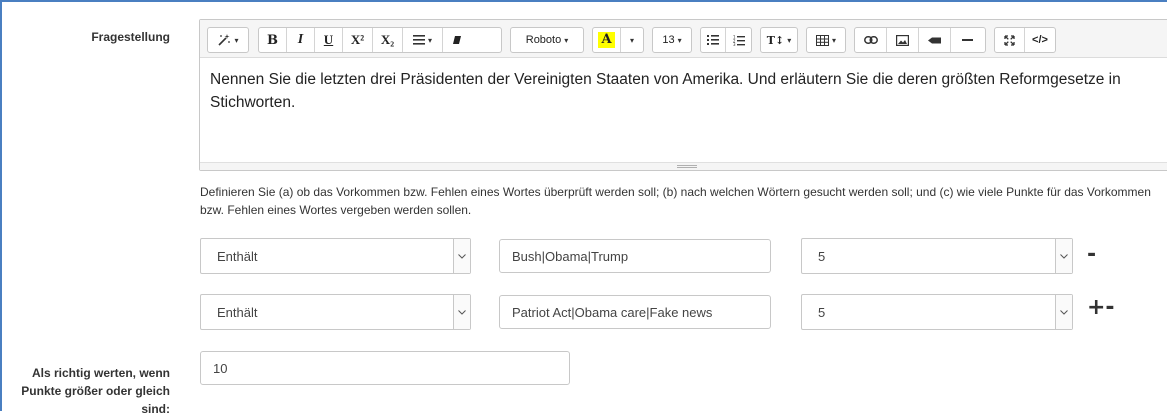 The width and height of the screenshot is (1167, 418). I want to click on rule-words-input: Bush|Obama|Trump, so click(635, 256).